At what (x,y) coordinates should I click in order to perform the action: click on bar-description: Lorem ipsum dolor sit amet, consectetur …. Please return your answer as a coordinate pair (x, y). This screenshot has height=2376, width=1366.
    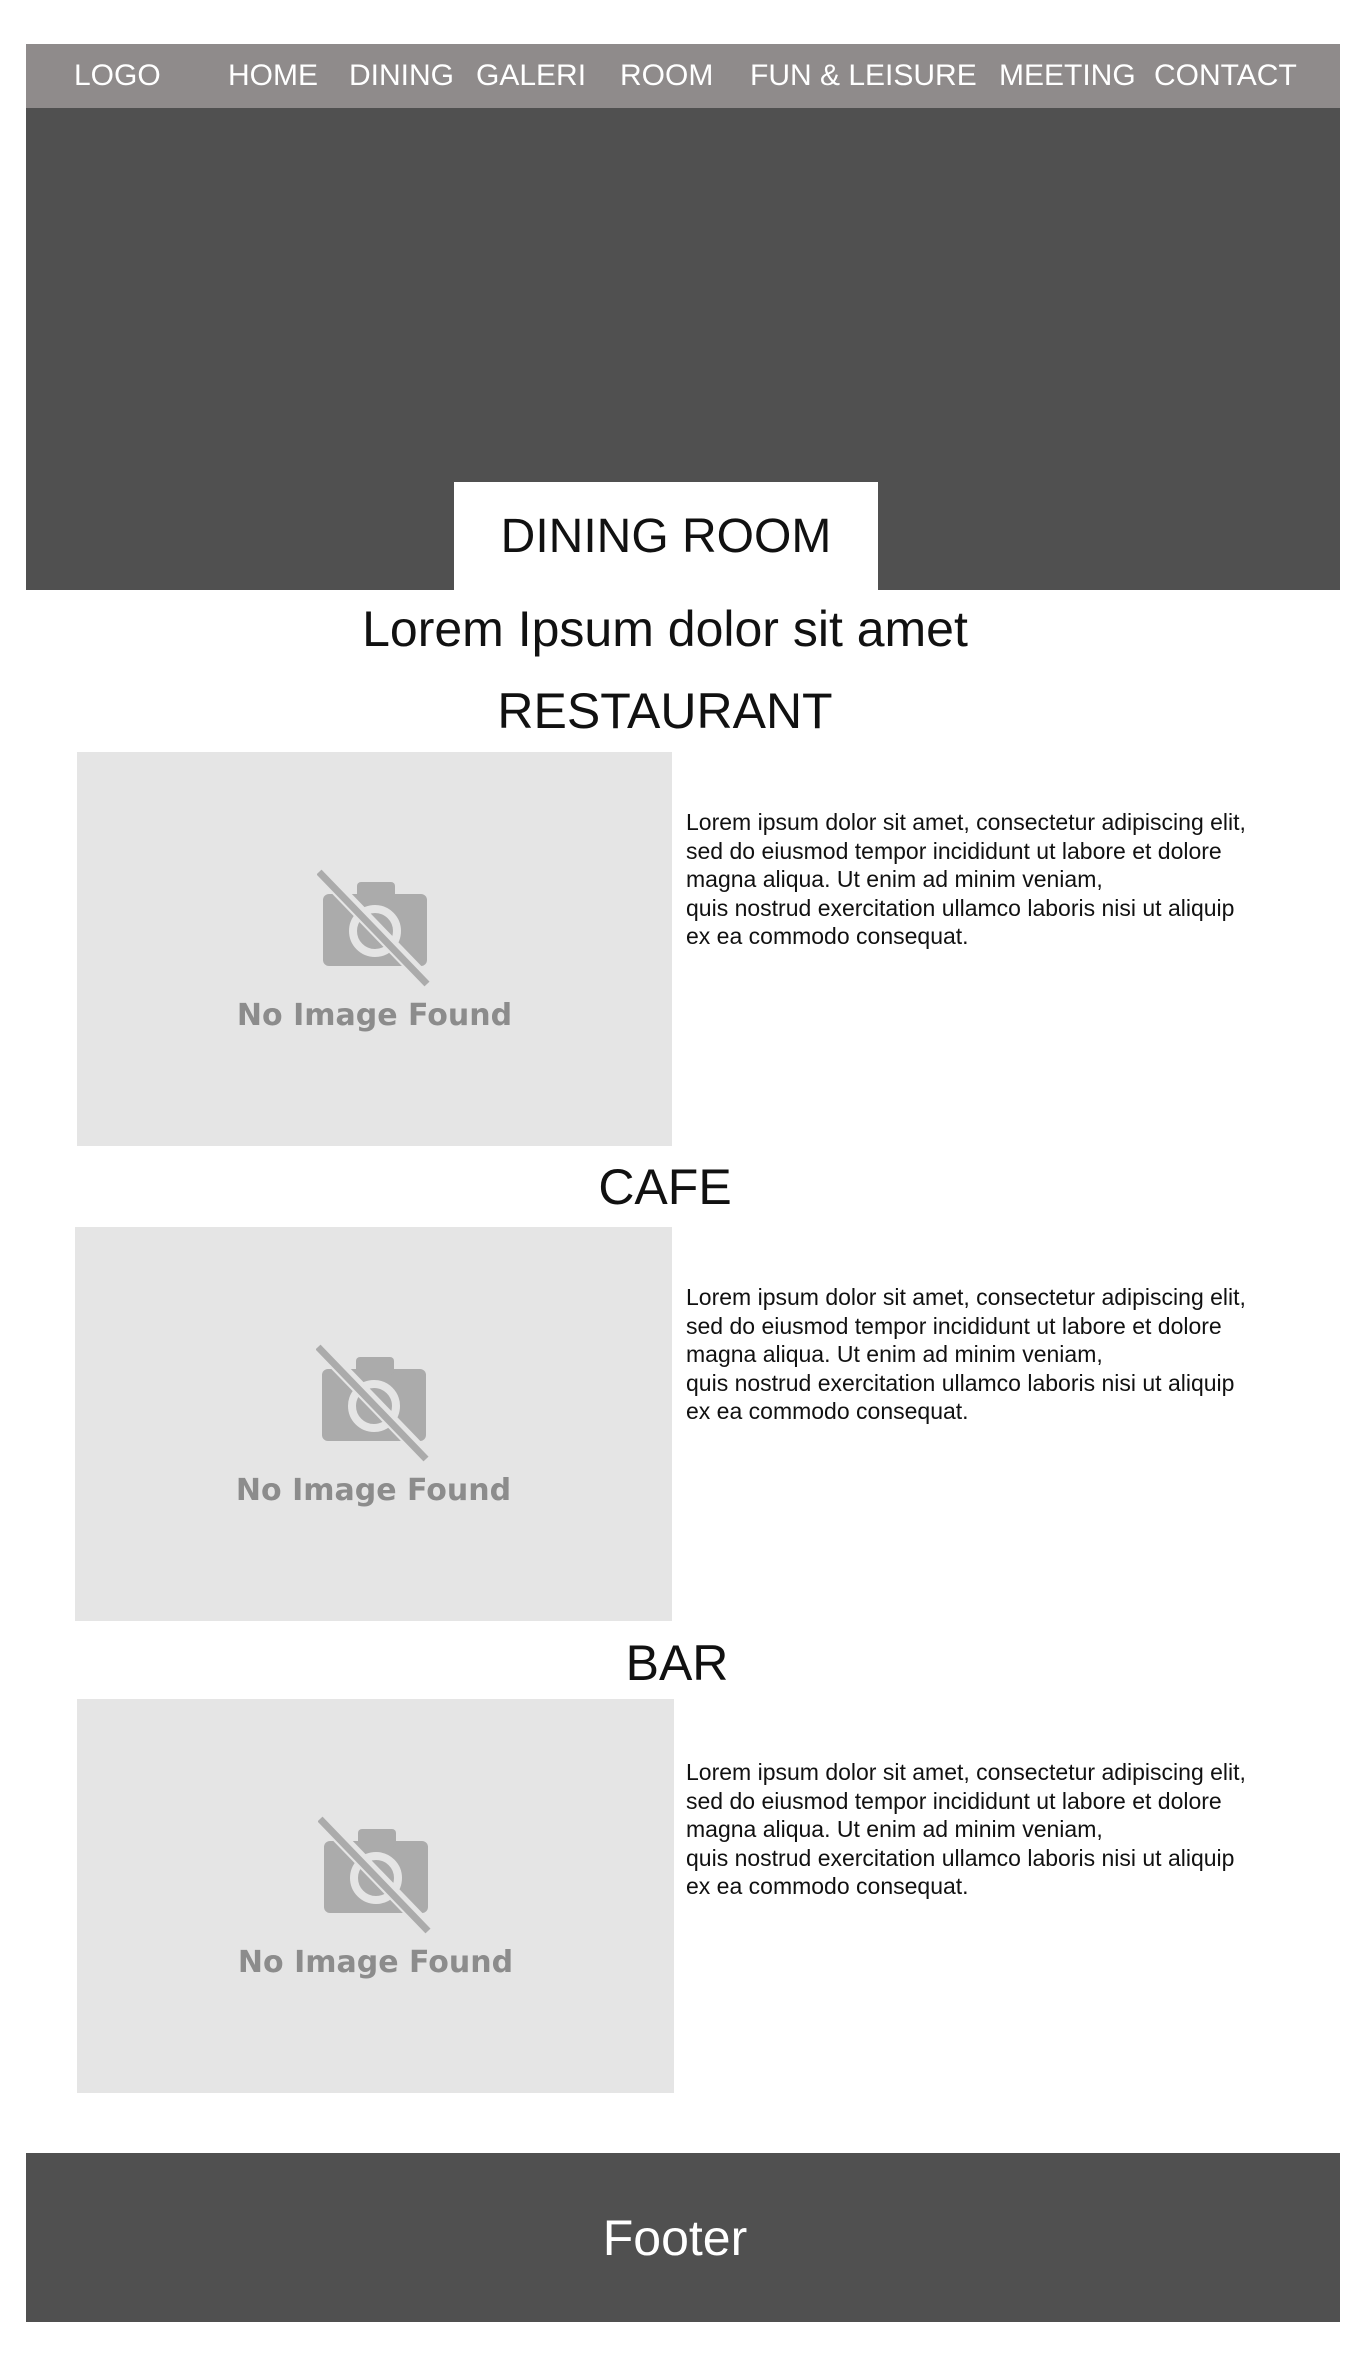
    Looking at the image, I should click on (986, 1829).